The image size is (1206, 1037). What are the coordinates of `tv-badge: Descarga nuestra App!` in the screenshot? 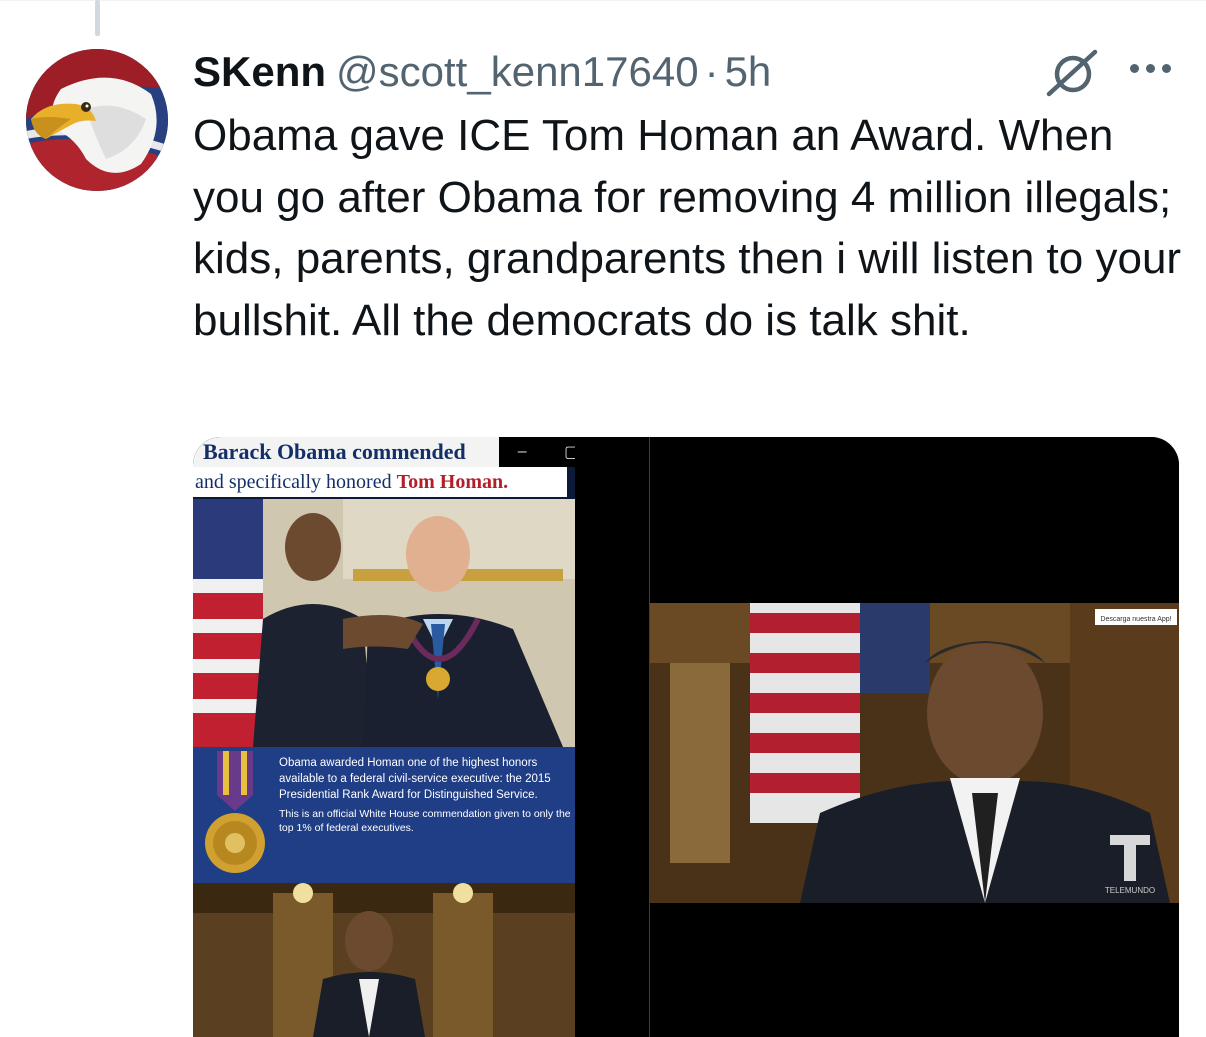 It's located at (1135, 619).